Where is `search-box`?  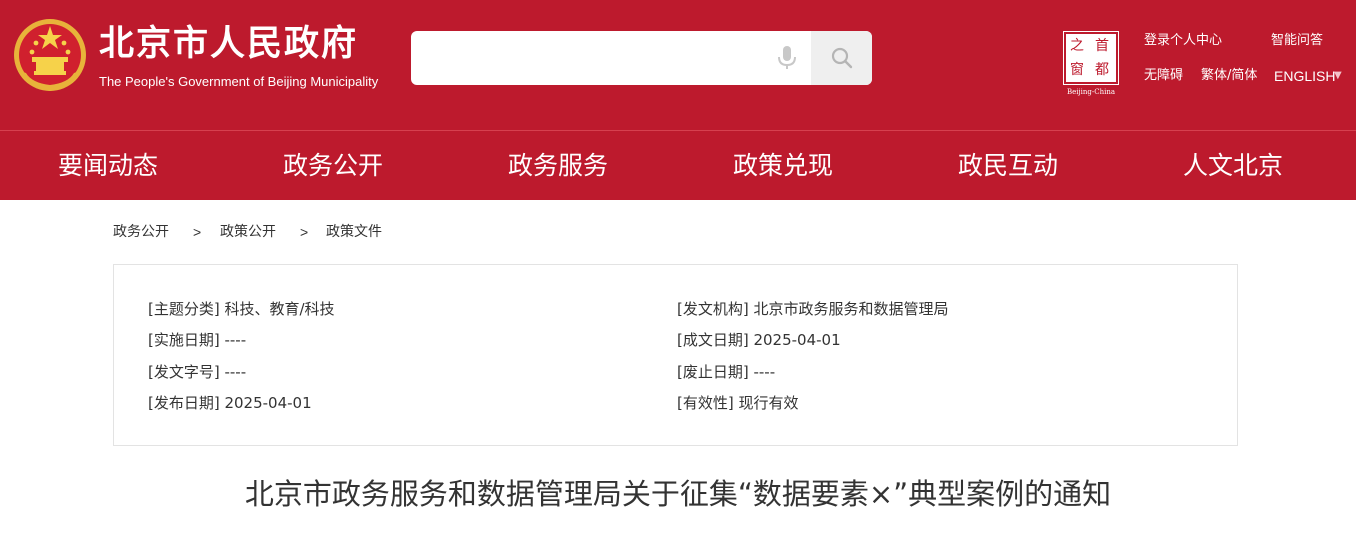
search-box is located at coordinates (641, 58).